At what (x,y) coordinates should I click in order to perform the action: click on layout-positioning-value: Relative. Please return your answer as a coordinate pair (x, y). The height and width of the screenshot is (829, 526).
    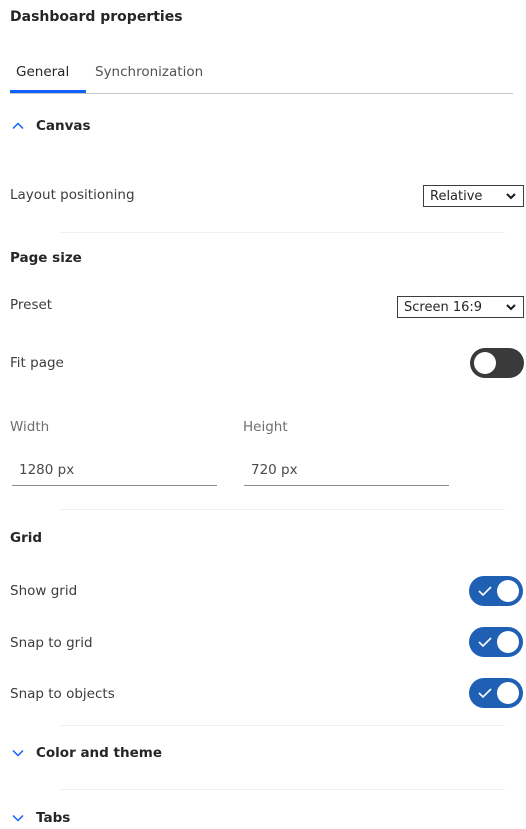
    Looking at the image, I should click on (456, 196).